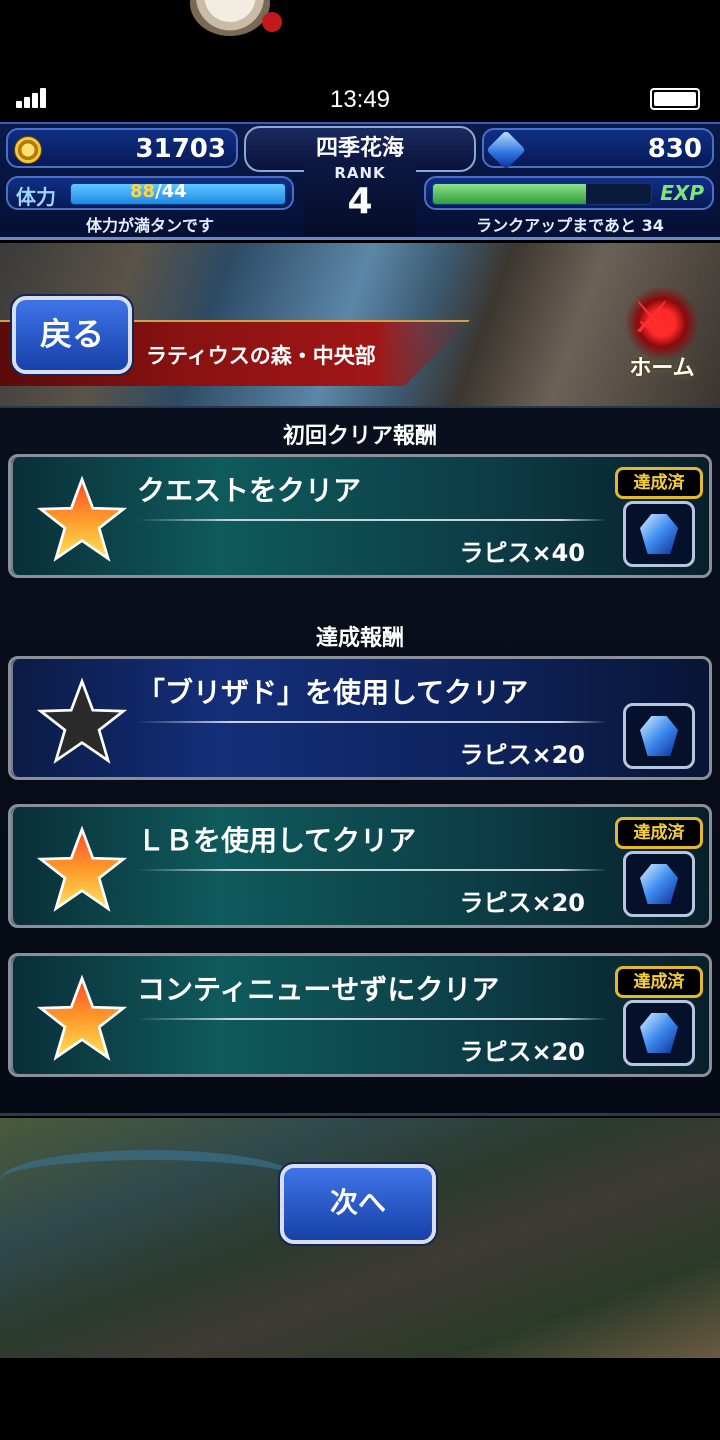 The height and width of the screenshot is (1440, 720). What do you see at coordinates (506, 150) in the screenshot?
I see `lapis-gem-icon` at bounding box center [506, 150].